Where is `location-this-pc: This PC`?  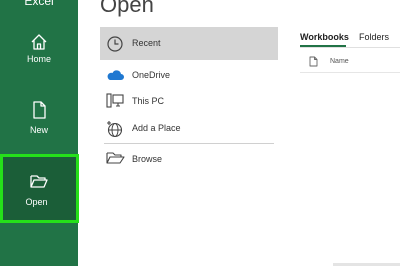
location-this-pc: This PC is located at coordinates (189, 104).